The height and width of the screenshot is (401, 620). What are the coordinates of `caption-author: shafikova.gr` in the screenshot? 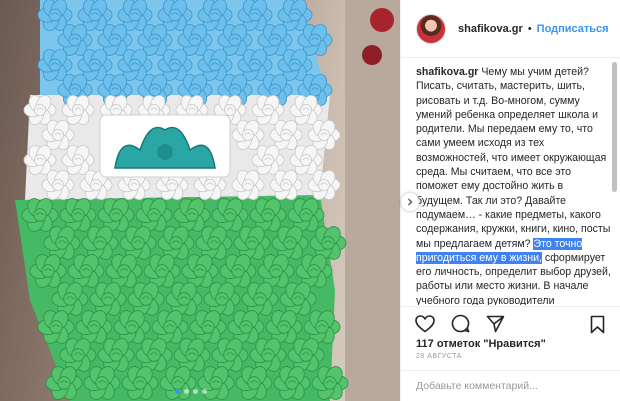 It's located at (447, 72).